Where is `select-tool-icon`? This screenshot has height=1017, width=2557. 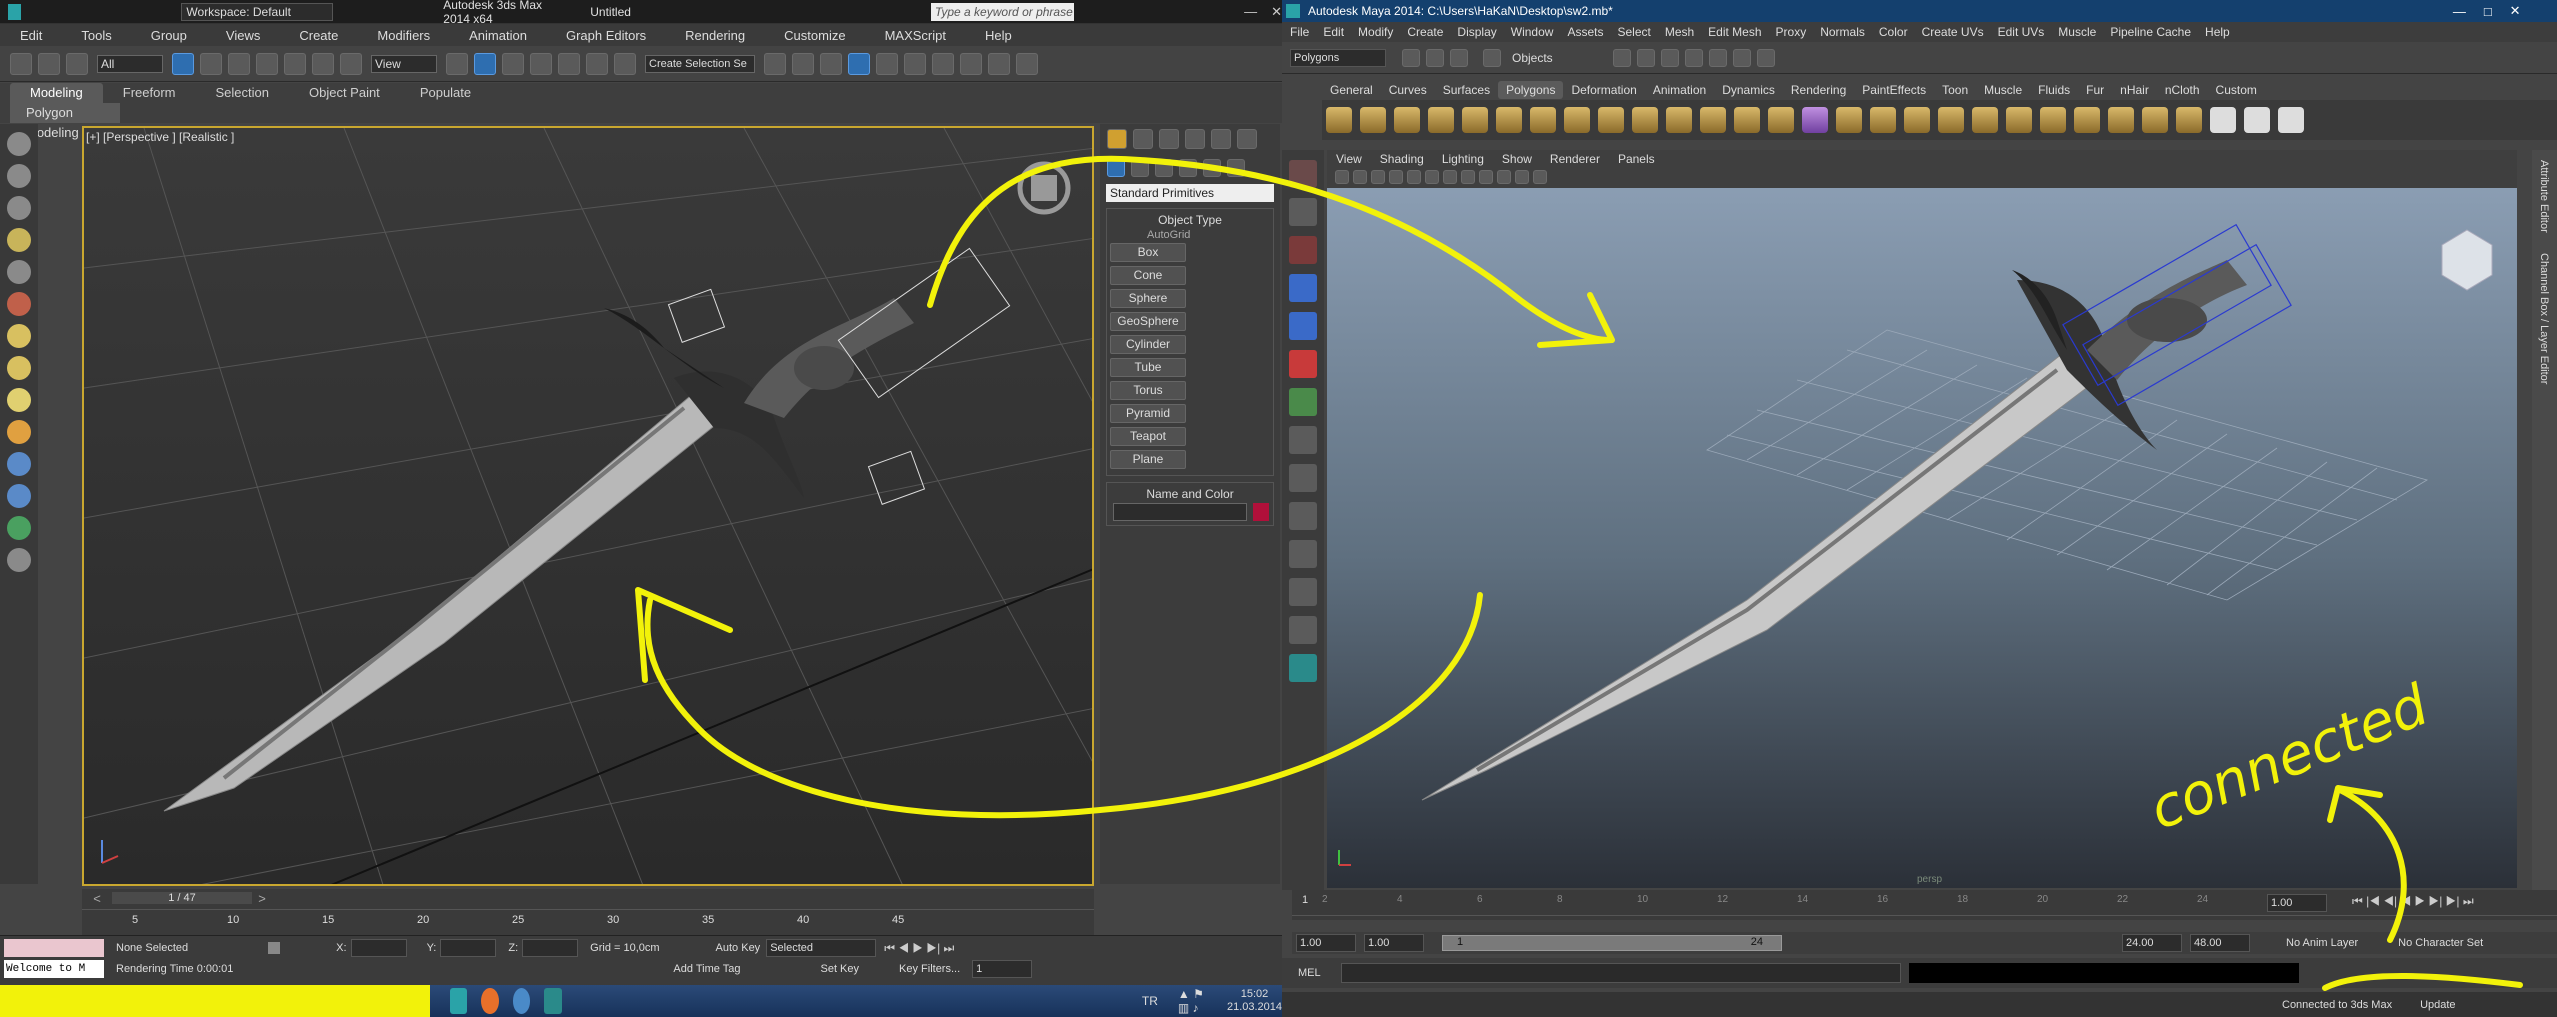
select-tool-icon is located at coordinates (1303, 174).